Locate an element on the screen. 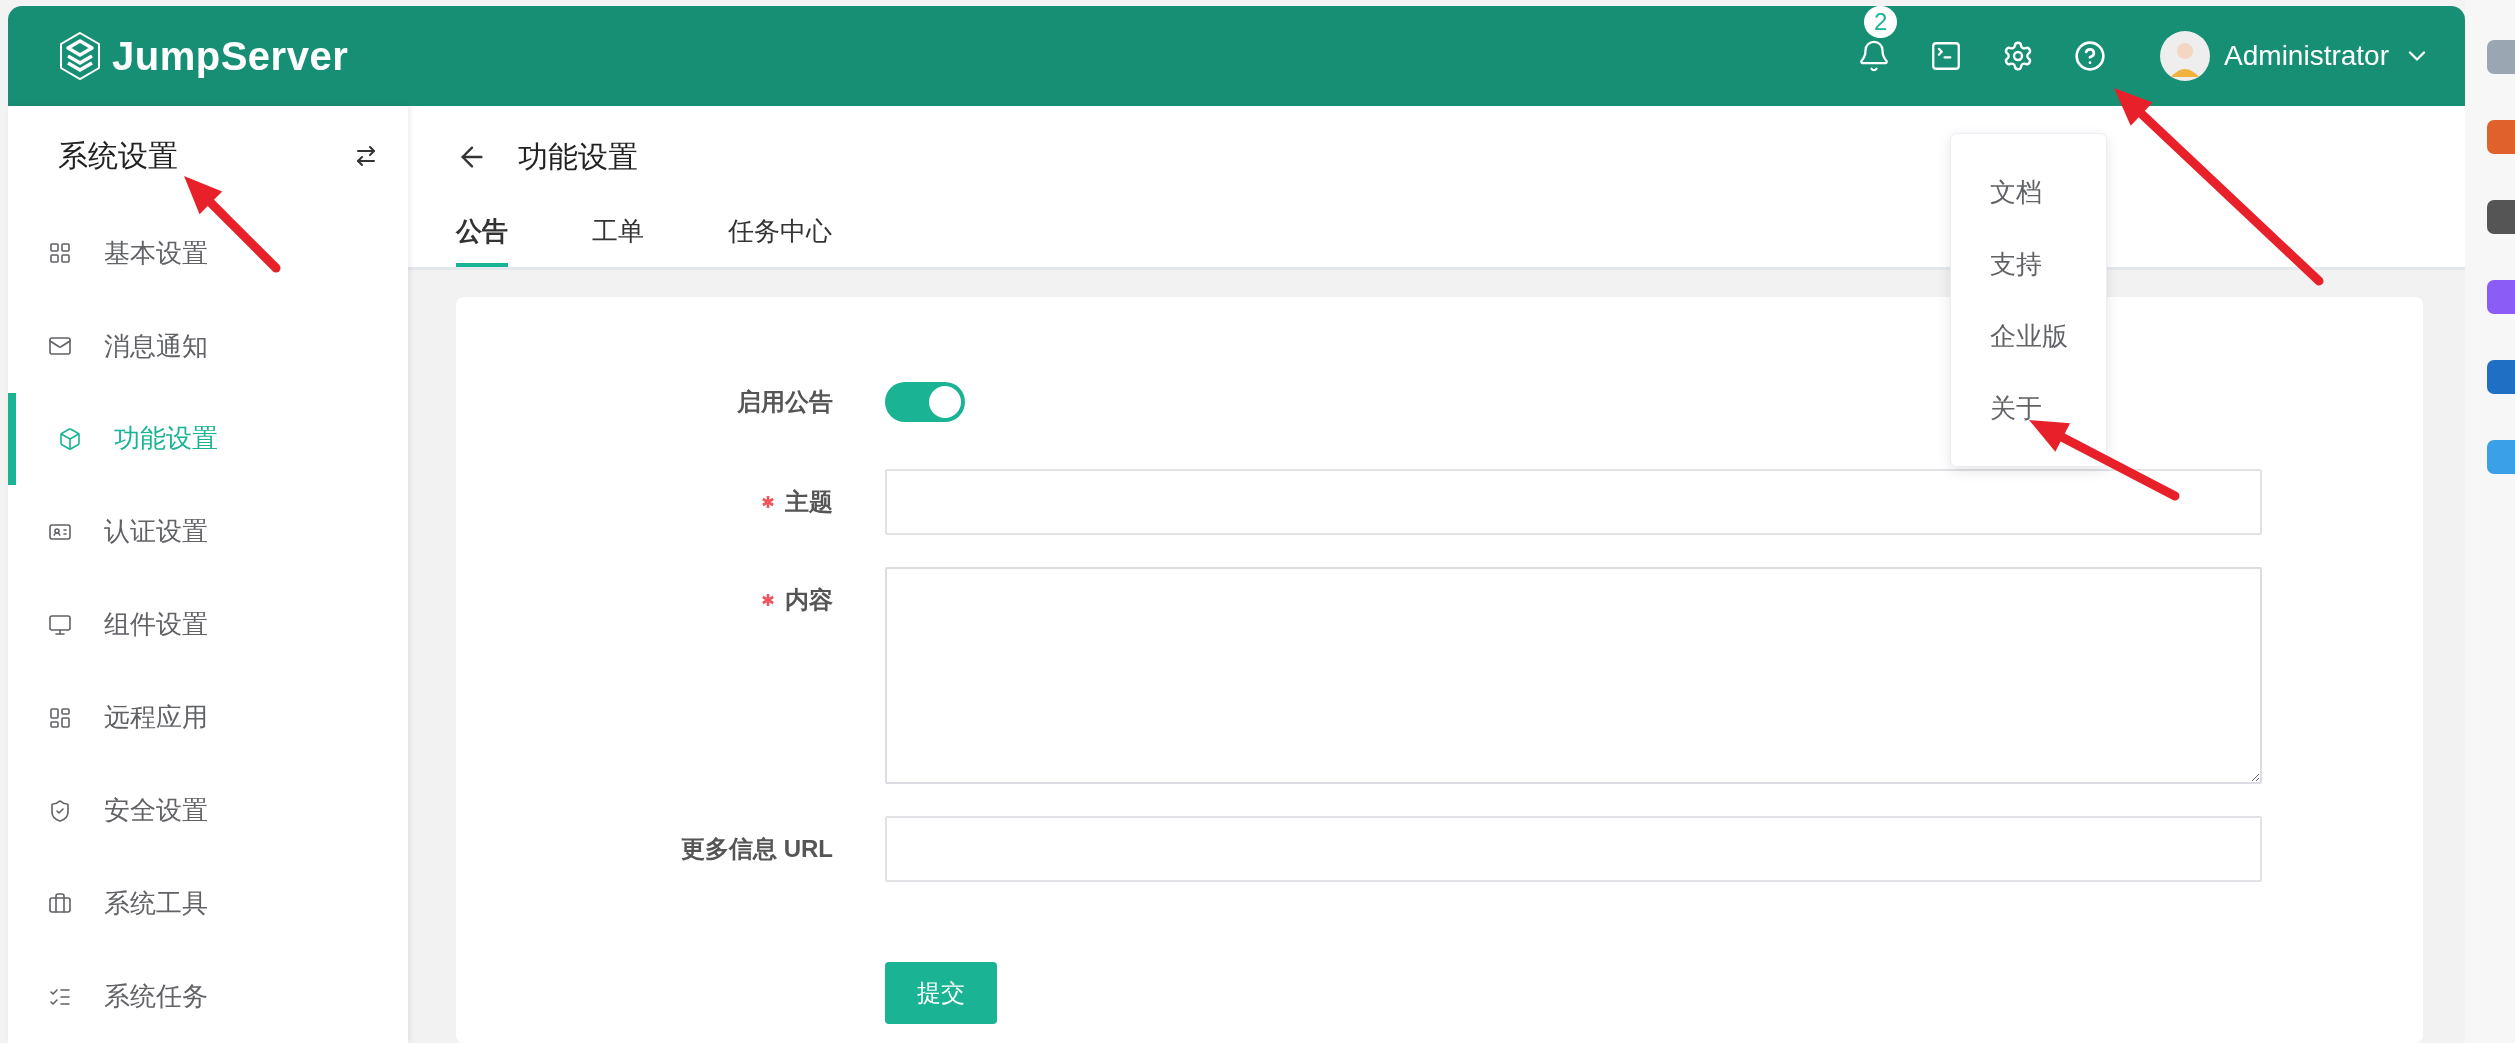 This screenshot has width=2515, height=1043. sidebar-item: 基本设置 is located at coordinates (208, 253).